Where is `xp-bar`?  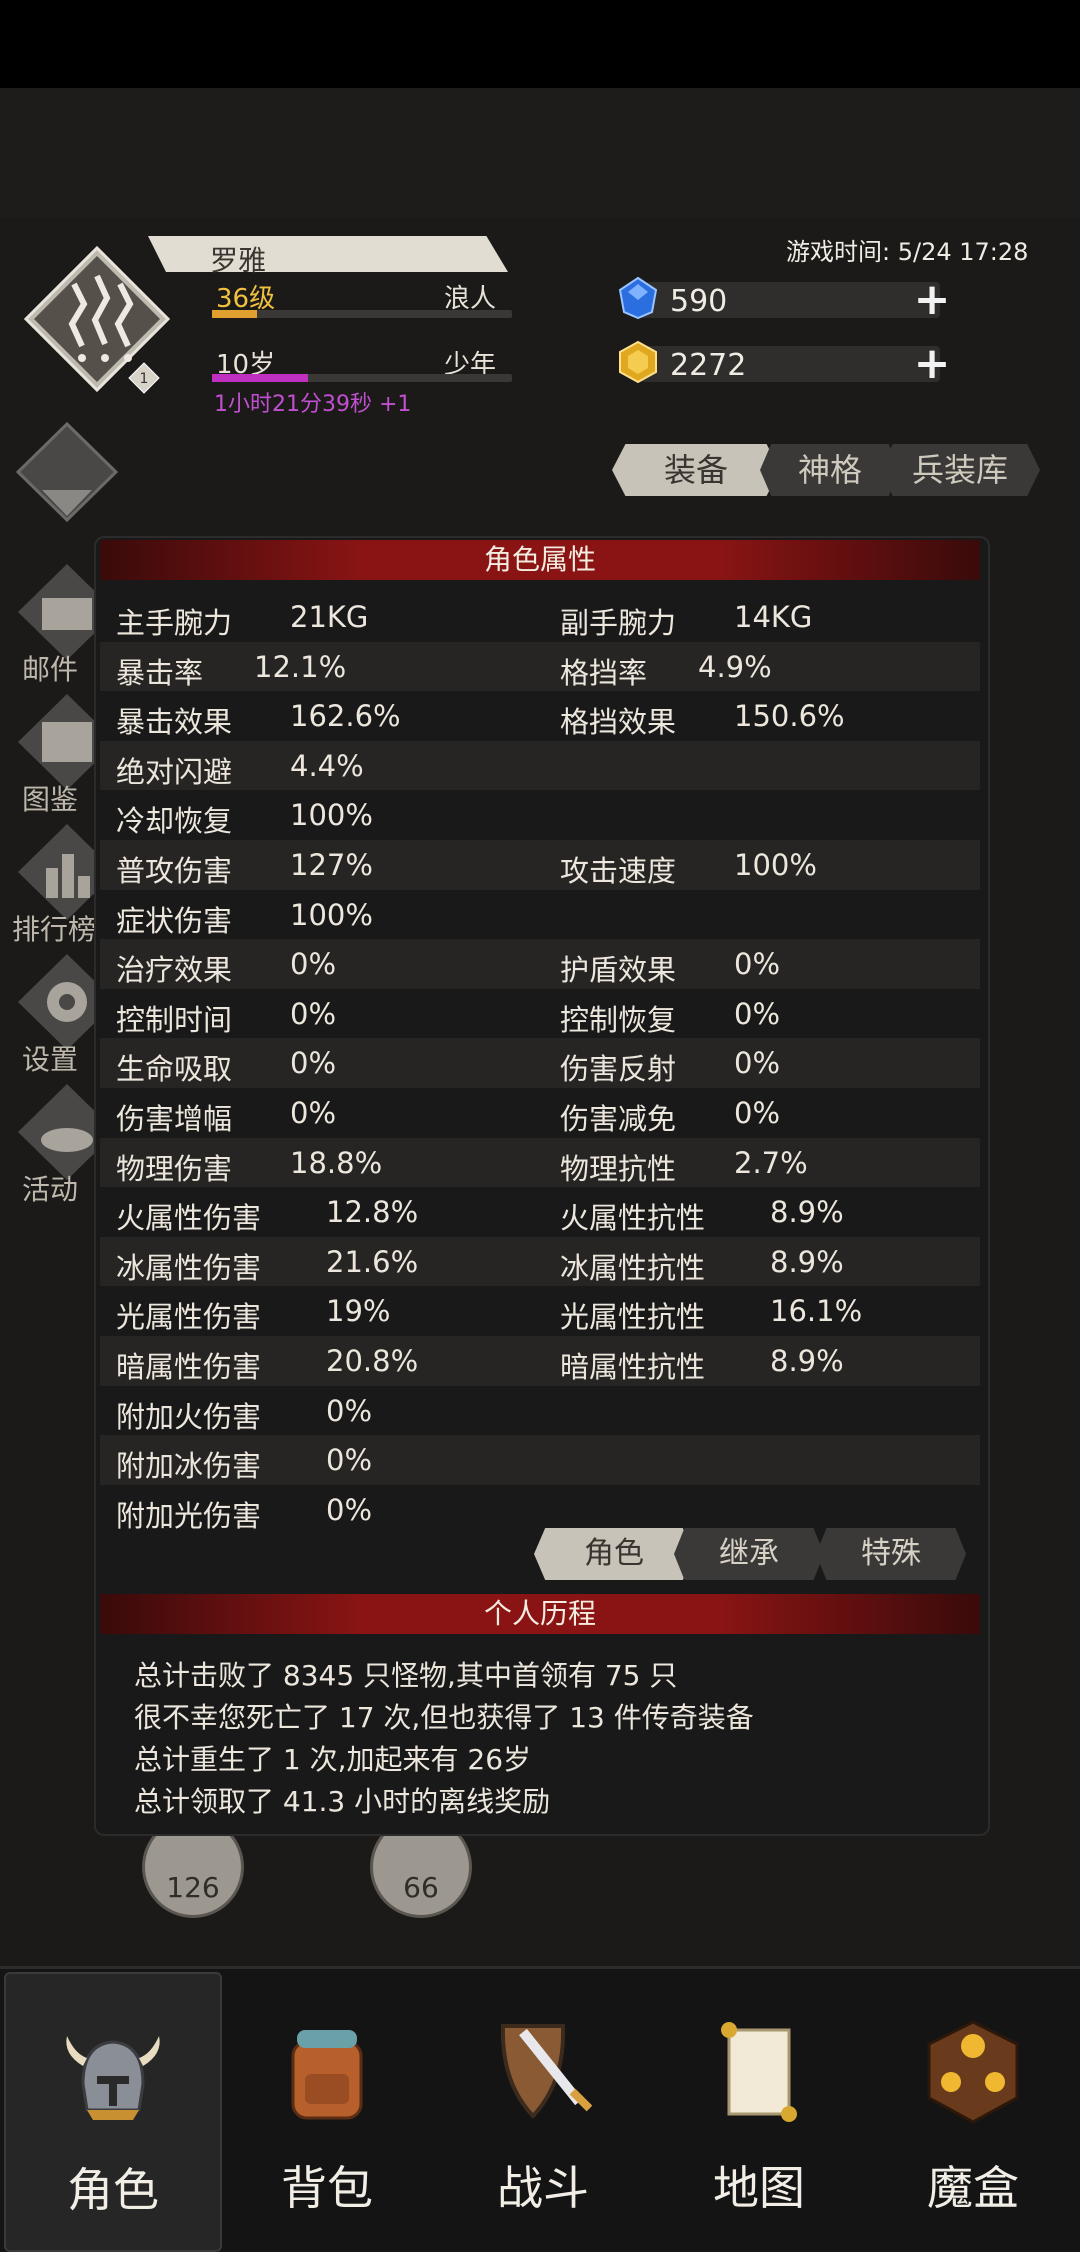
xp-bar is located at coordinates (362, 314).